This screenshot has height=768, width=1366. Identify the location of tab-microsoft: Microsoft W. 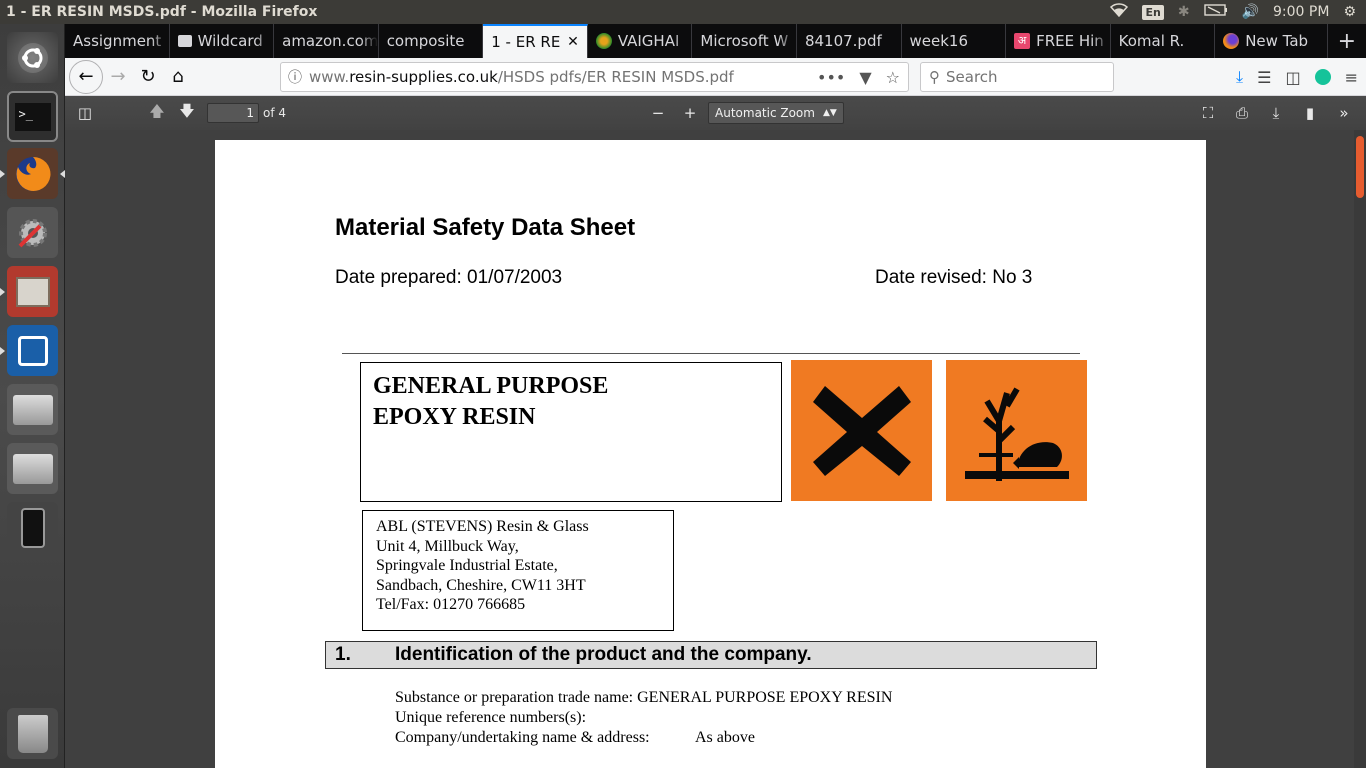
(744, 41).